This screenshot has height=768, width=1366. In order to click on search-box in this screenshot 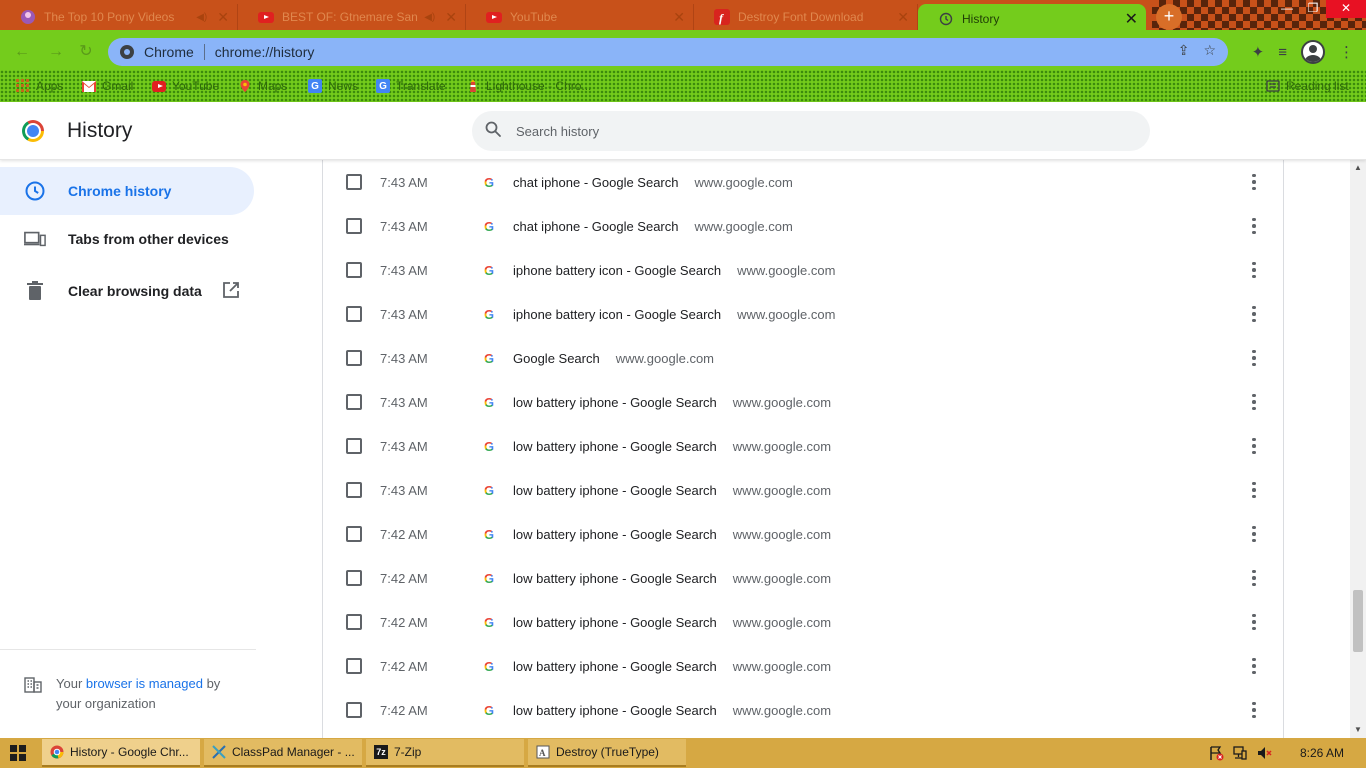, I will do `click(811, 131)`.